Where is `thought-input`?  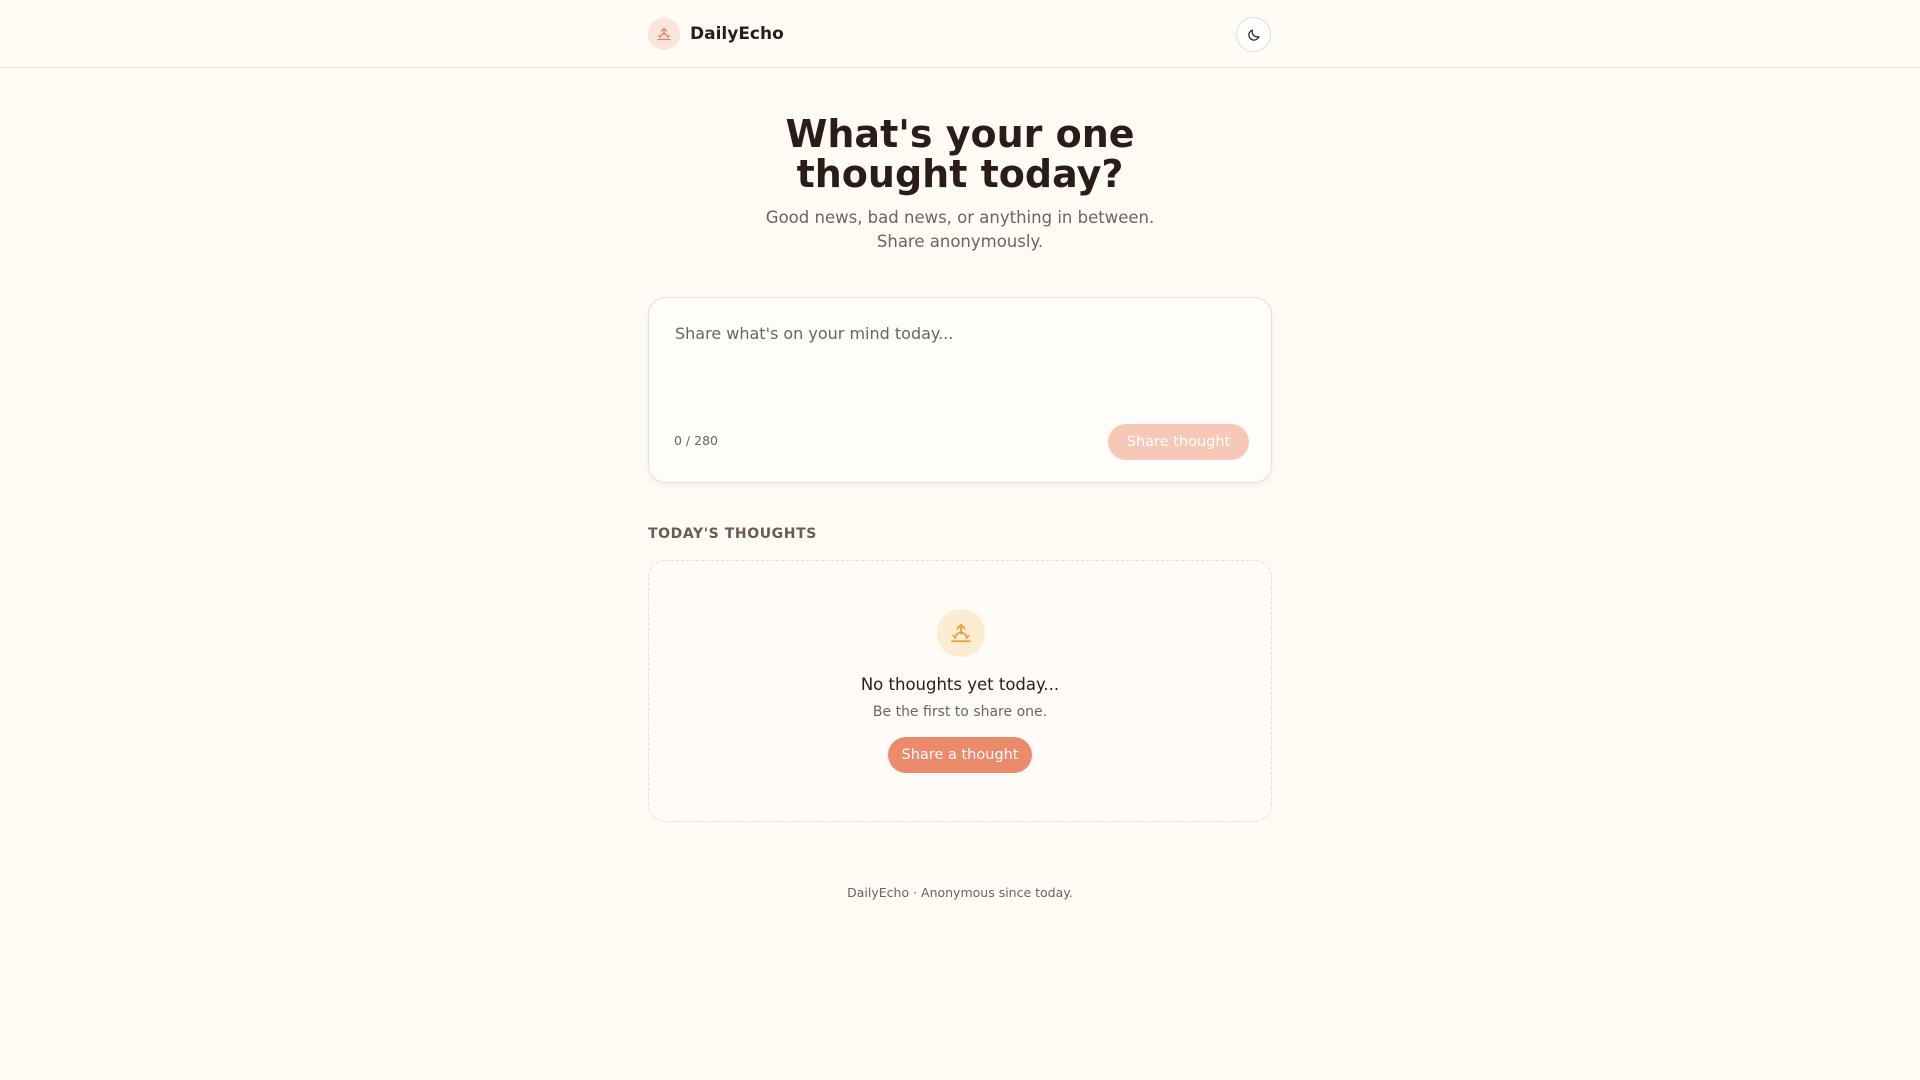 thought-input is located at coordinates (961, 367).